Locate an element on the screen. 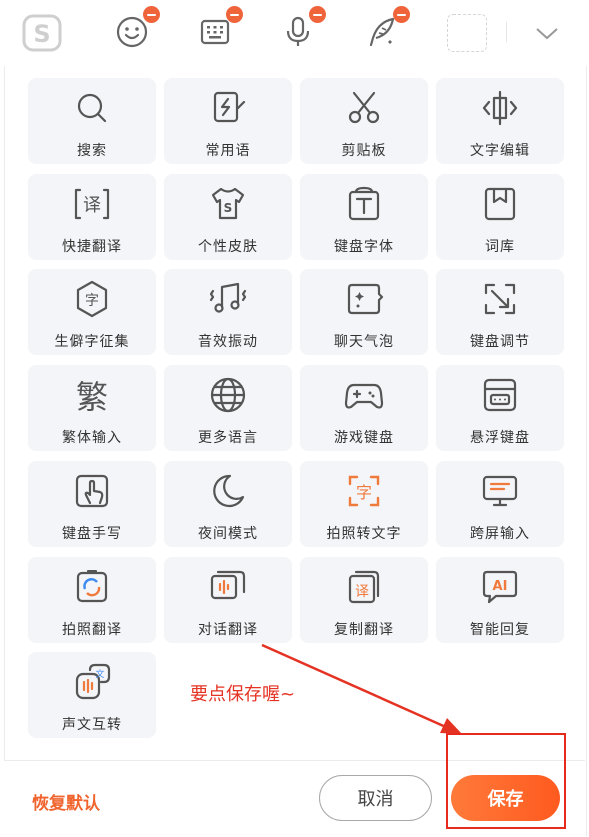 The image size is (589, 837). sogou-logo-icon: S is located at coordinates (42, 33).